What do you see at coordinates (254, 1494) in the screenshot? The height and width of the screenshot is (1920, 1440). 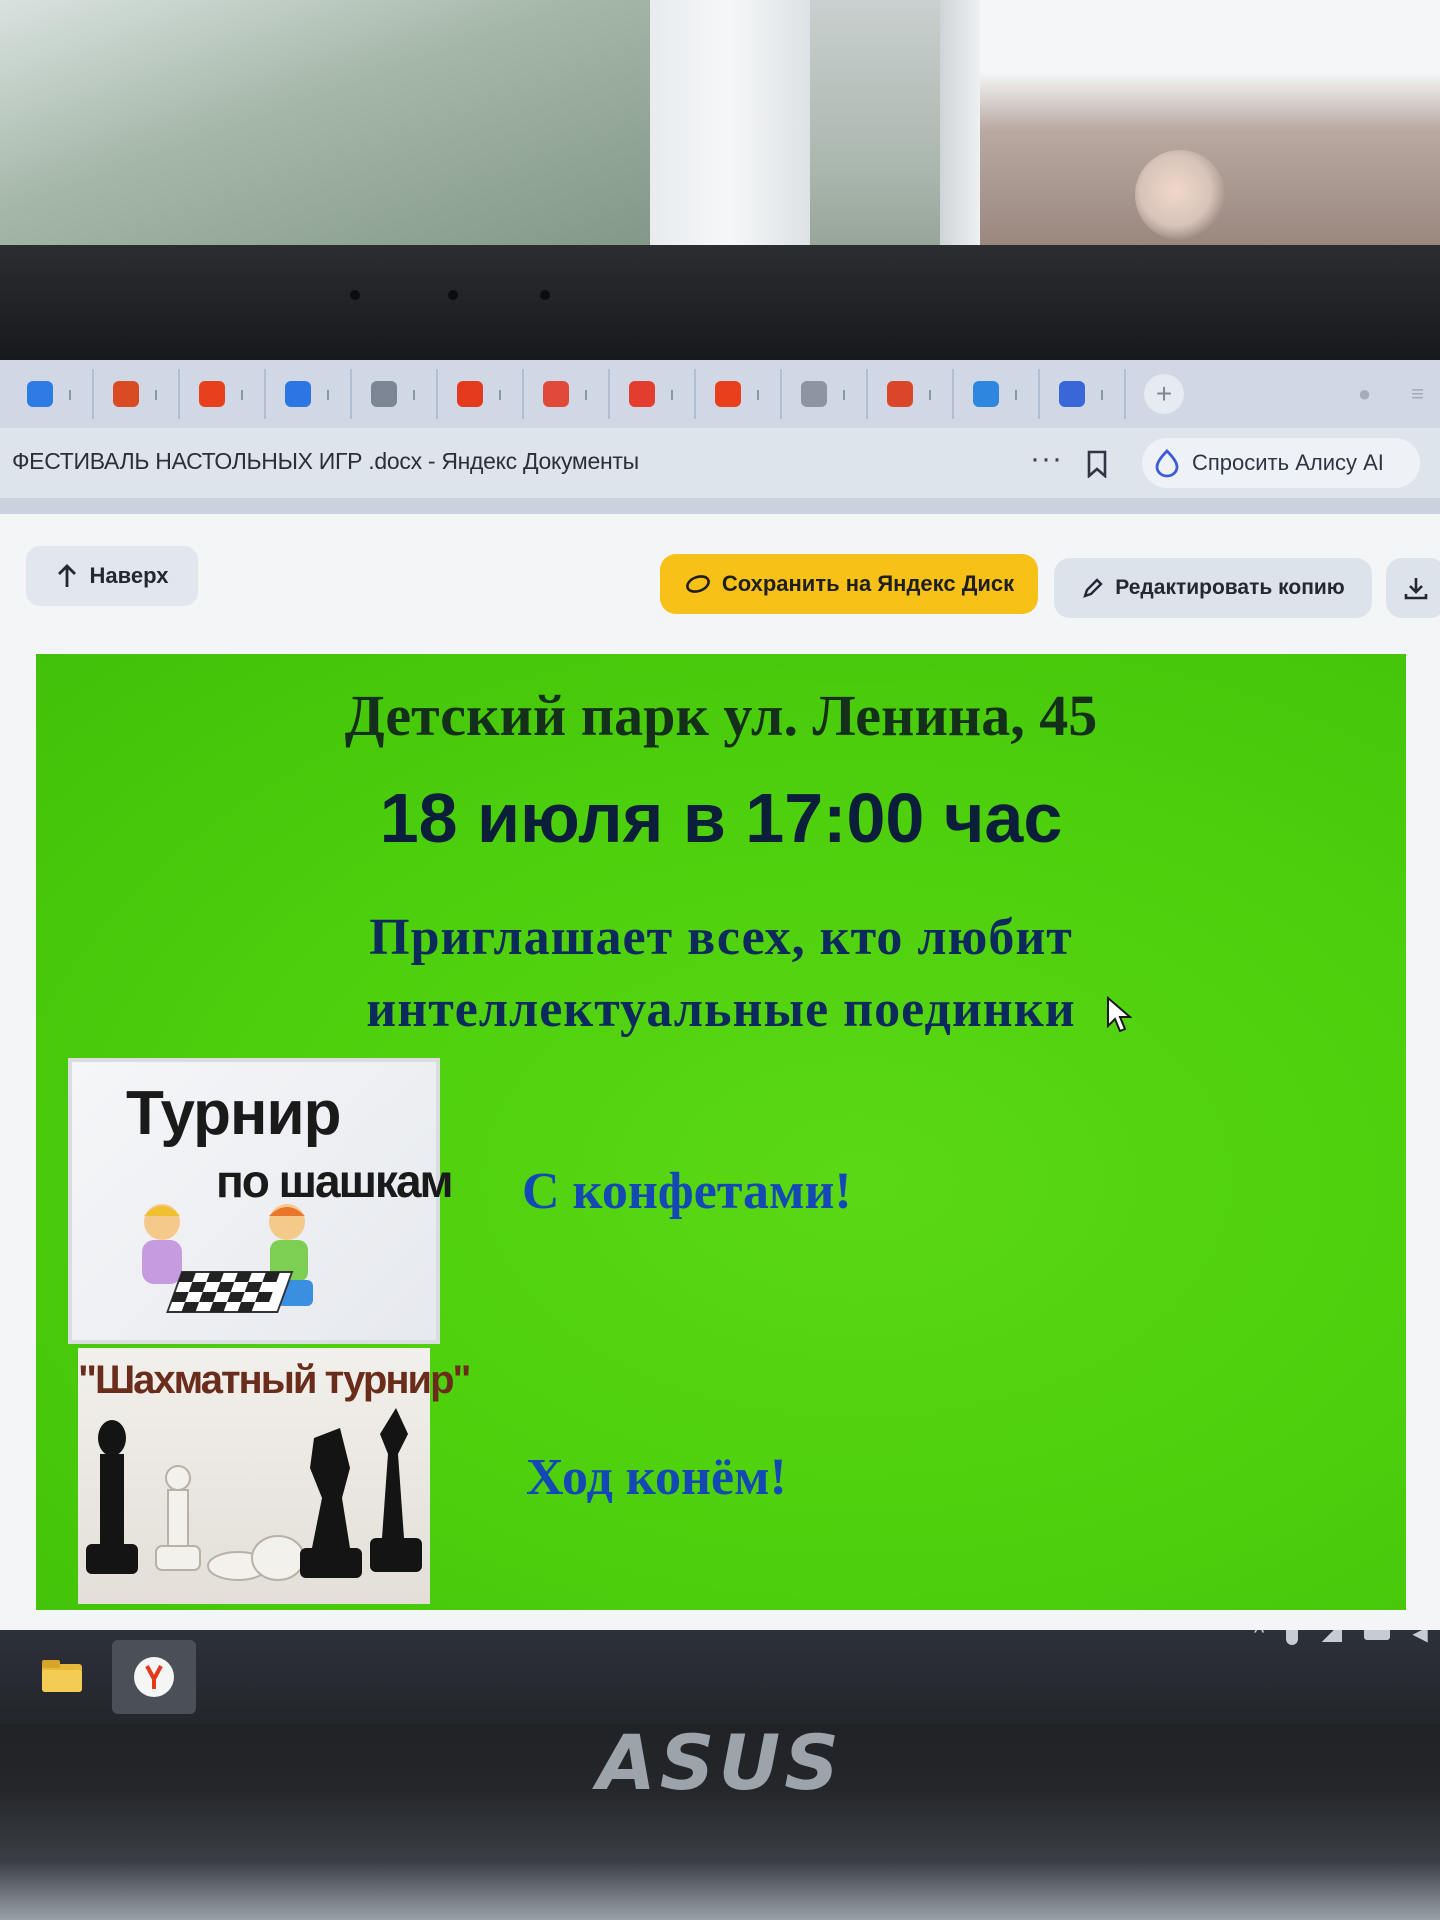 I see `chess-pieces-illustration` at bounding box center [254, 1494].